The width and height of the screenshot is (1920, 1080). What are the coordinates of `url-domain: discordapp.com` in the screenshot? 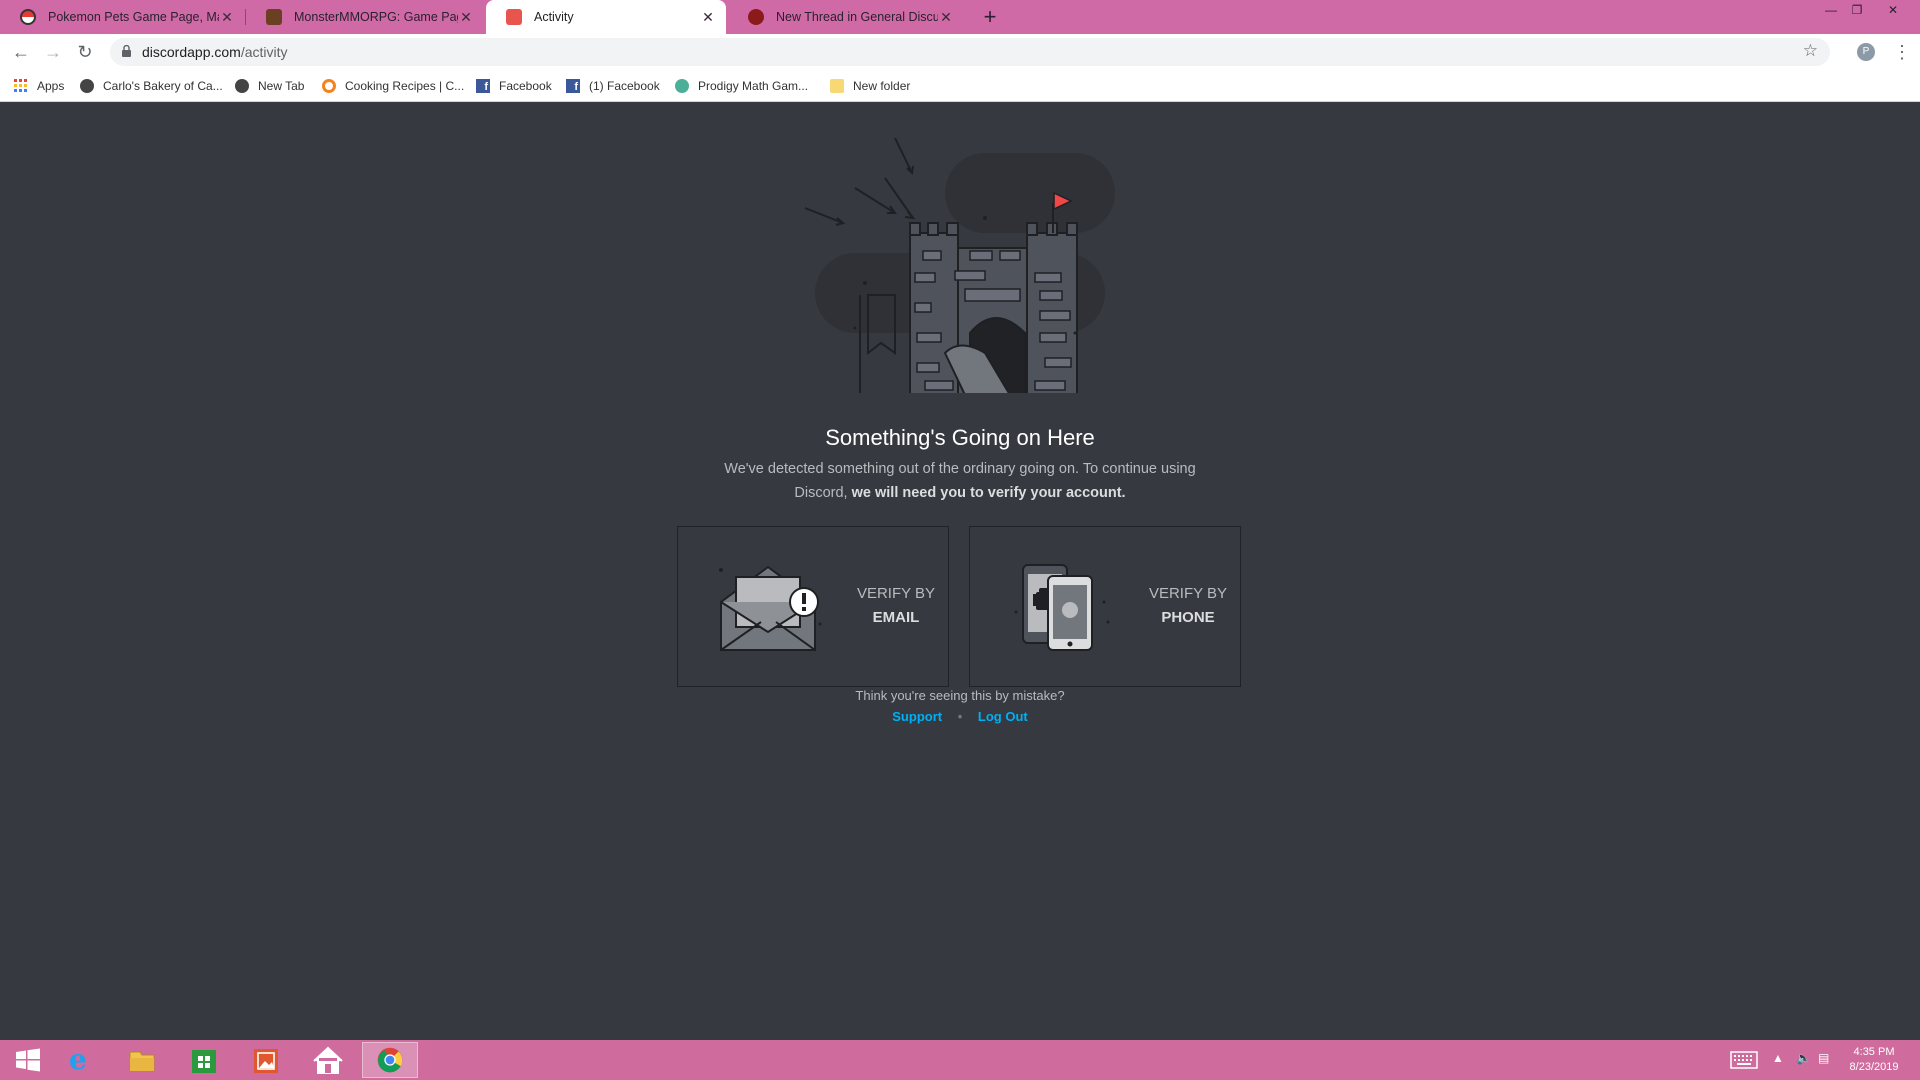 It's located at (191, 52).